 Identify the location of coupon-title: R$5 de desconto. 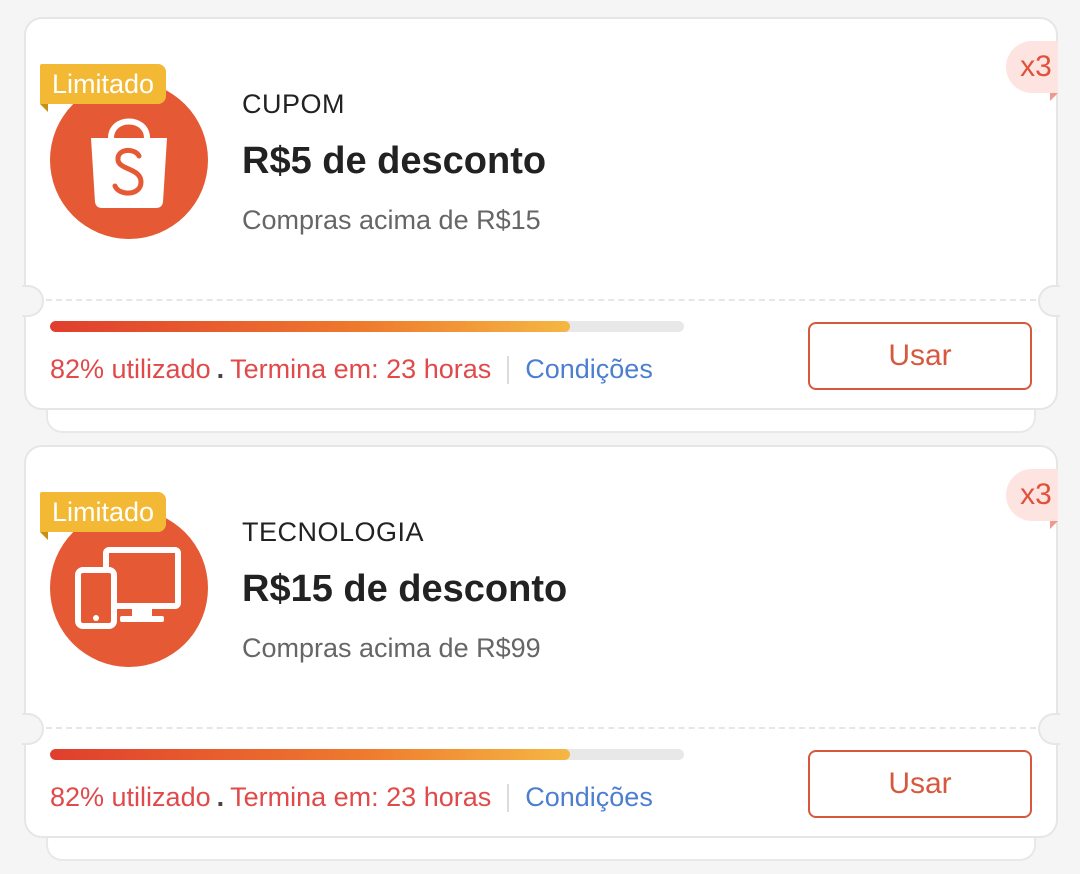
(394, 161).